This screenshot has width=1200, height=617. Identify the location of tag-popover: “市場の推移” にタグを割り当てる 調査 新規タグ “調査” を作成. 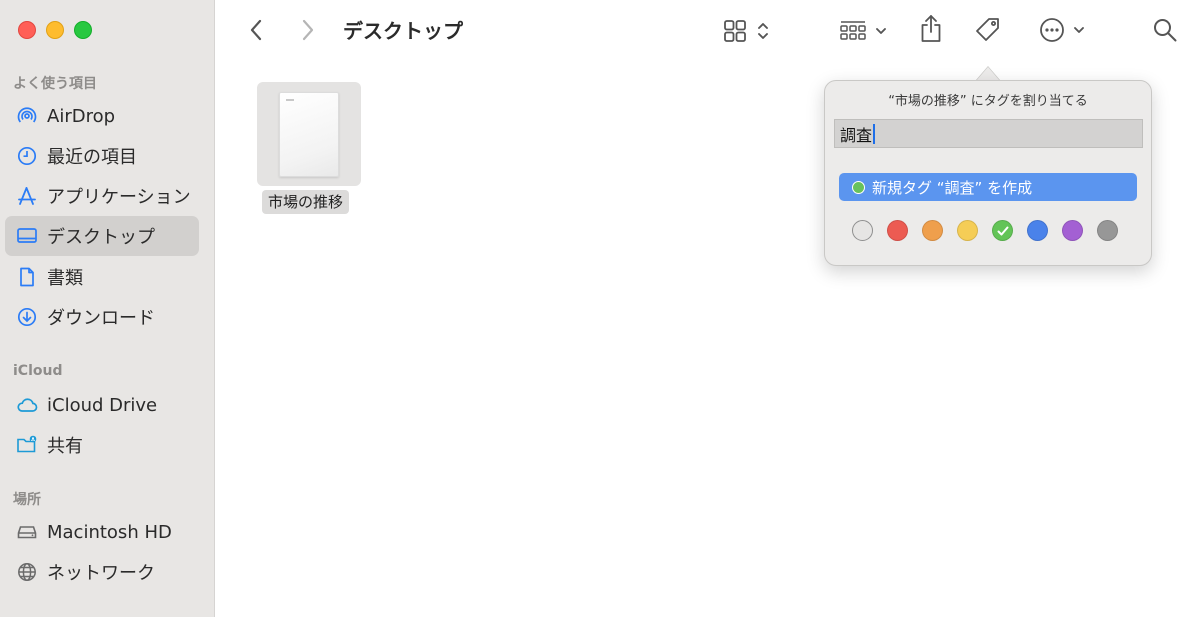
(988, 173).